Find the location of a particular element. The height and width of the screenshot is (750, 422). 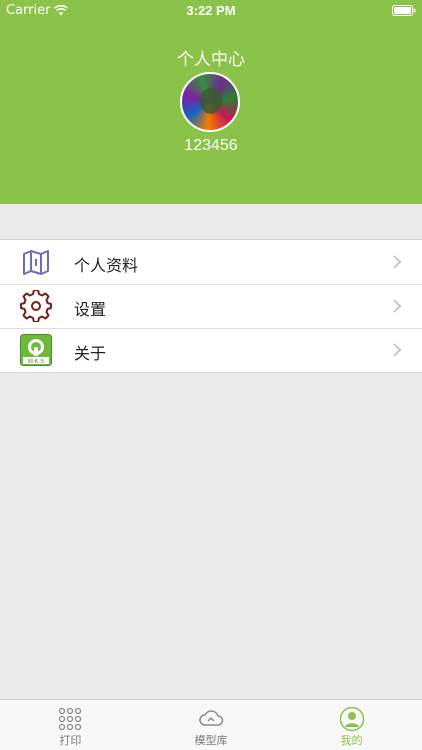

username: 123456 is located at coordinates (211, 145).